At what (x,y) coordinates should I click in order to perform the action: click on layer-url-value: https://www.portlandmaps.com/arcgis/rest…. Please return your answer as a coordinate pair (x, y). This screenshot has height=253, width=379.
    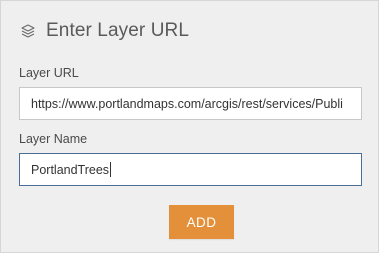
    Looking at the image, I should click on (187, 103).